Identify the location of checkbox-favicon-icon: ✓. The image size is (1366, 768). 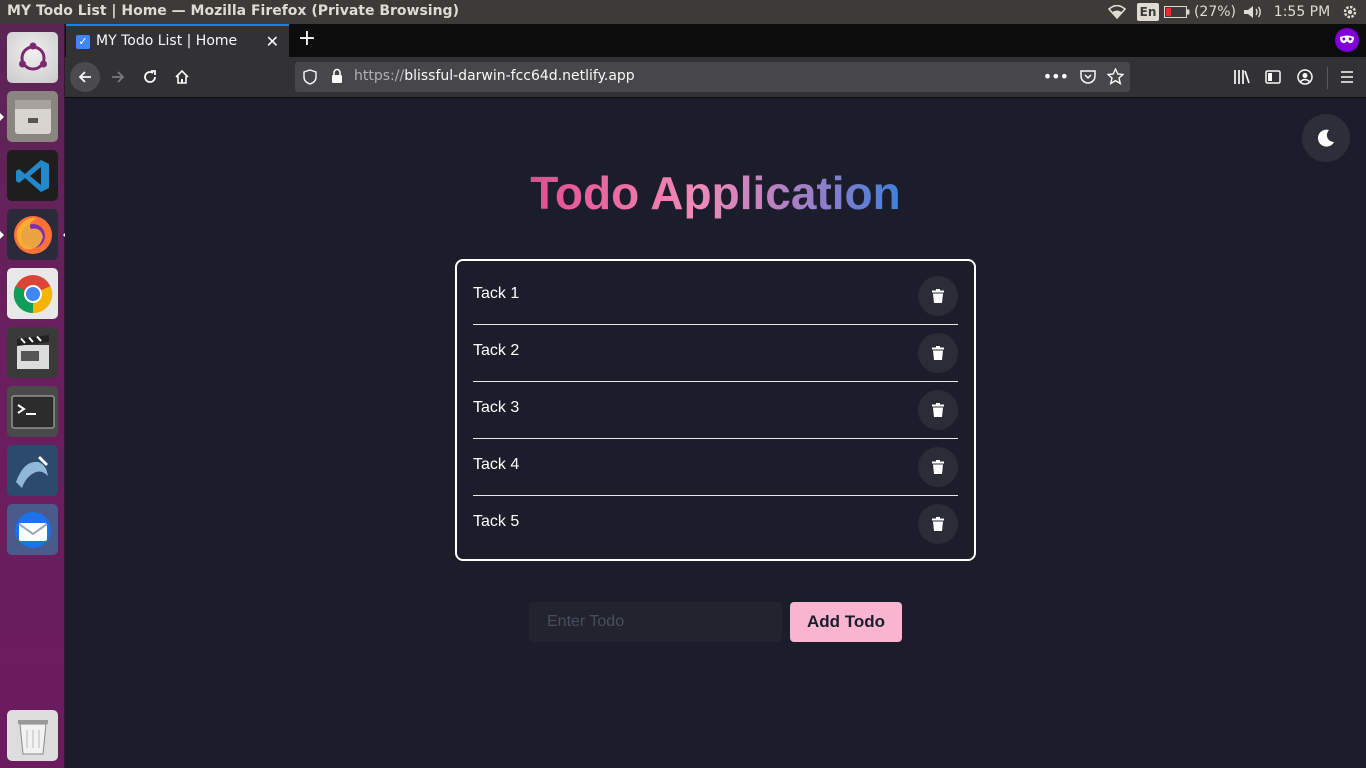
(83, 42).